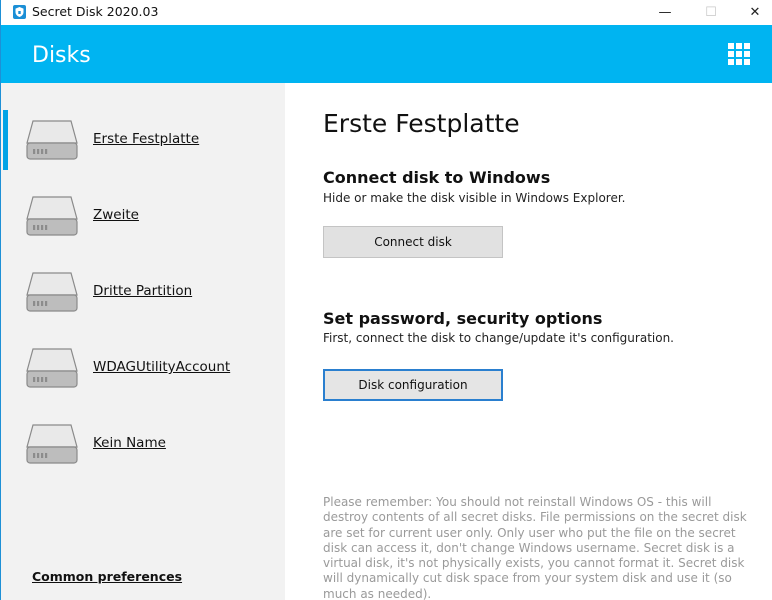 The height and width of the screenshot is (600, 772). What do you see at coordinates (143, 273) in the screenshot?
I see `sidebar-item-disk: Dritte Partition` at bounding box center [143, 273].